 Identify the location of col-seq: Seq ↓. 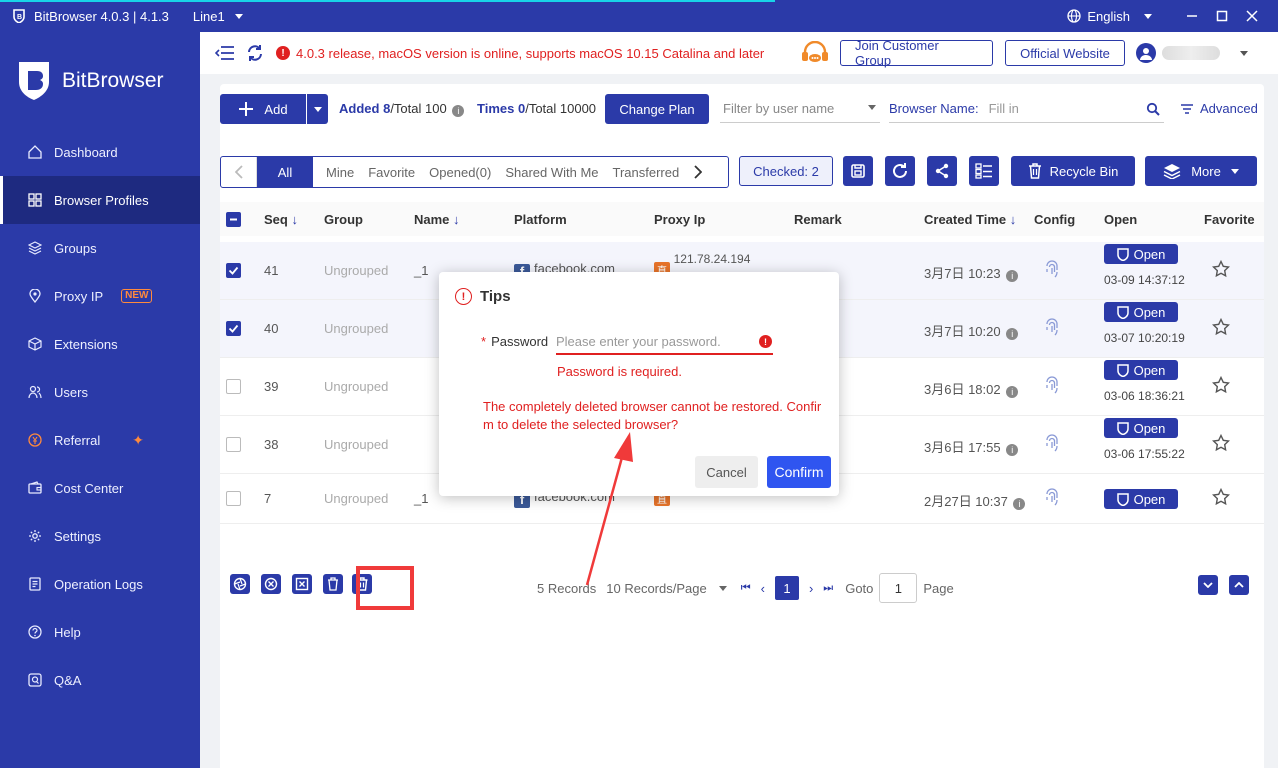
(281, 219).